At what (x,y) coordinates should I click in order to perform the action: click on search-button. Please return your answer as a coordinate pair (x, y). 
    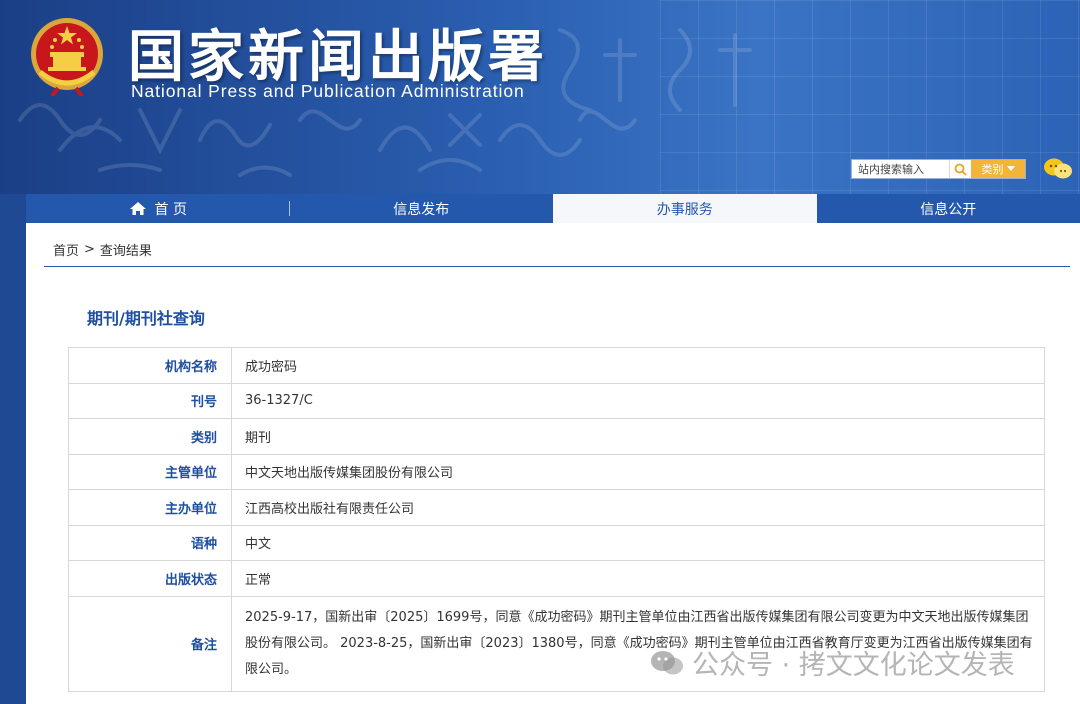
    Looking at the image, I should click on (960, 169).